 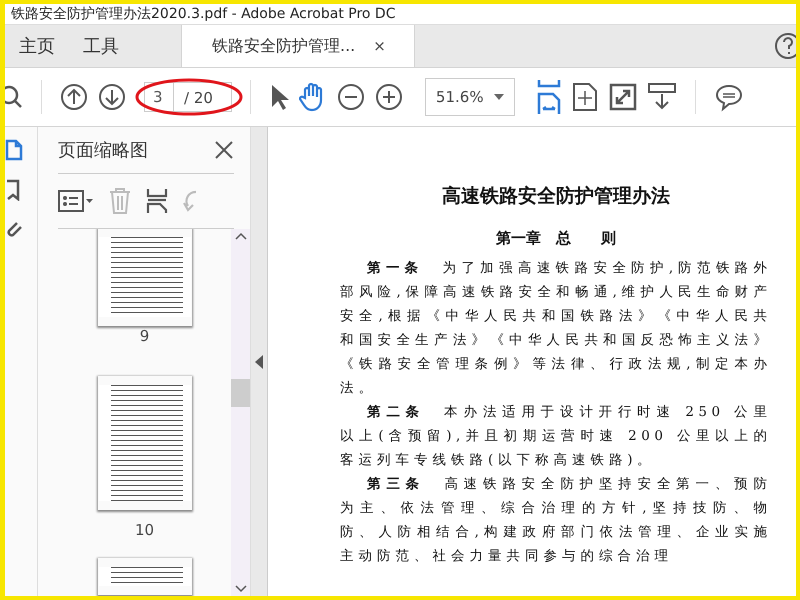 What do you see at coordinates (584, 97) in the screenshot?
I see `page-move-icon` at bounding box center [584, 97].